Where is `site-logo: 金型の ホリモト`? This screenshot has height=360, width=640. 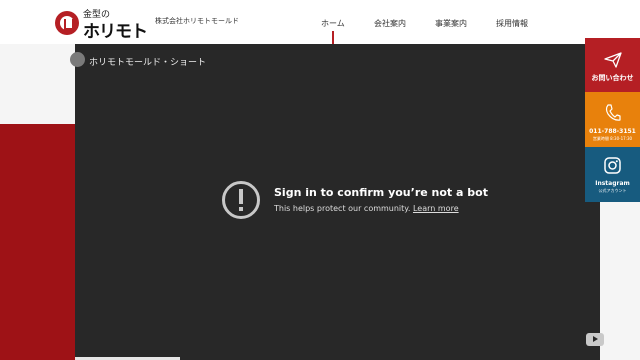 site-logo: 金型の ホリモト is located at coordinates (102, 24).